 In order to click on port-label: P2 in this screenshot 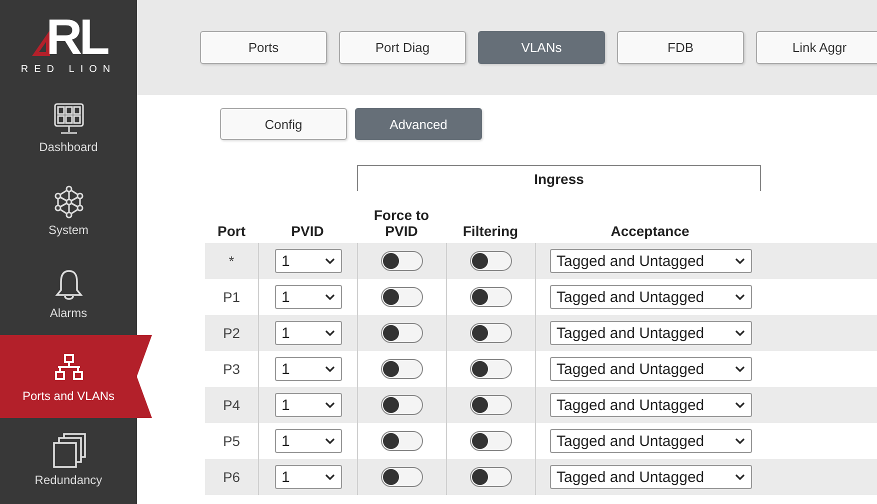, I will do `click(231, 333)`.